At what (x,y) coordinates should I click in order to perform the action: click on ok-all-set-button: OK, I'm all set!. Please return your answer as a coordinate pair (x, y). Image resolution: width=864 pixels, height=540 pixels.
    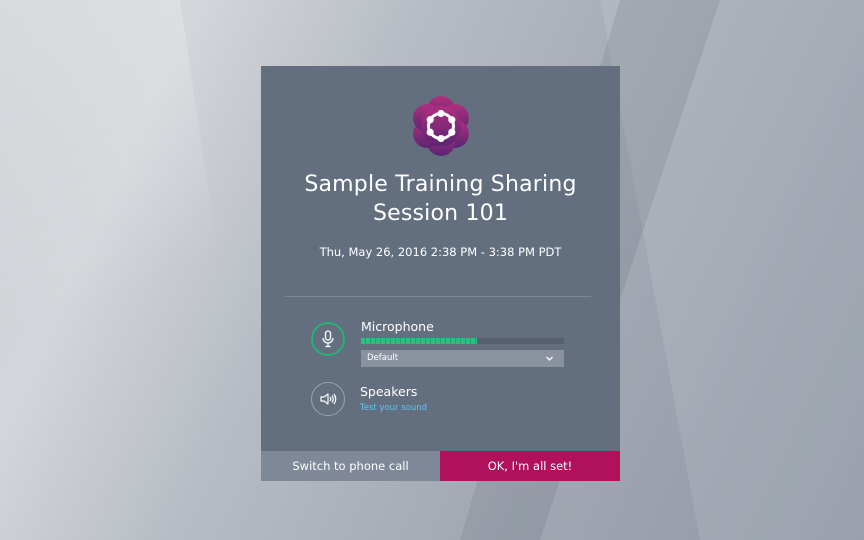
    Looking at the image, I should click on (530, 466).